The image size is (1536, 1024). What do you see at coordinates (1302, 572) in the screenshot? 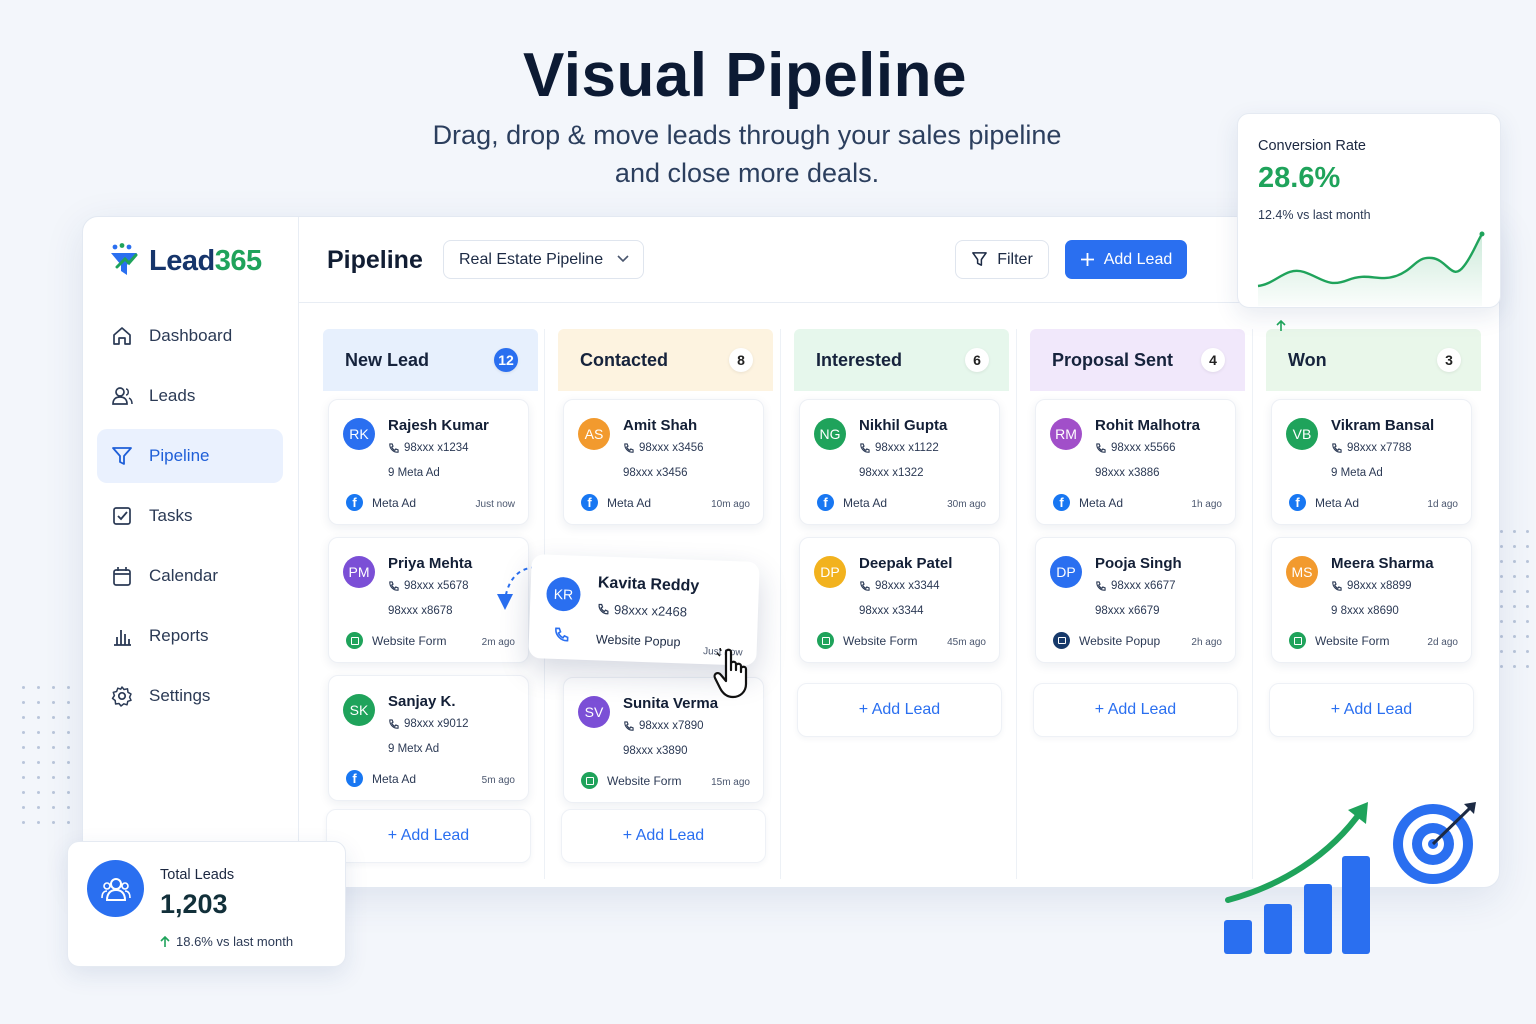
I see `avatar: MS` at bounding box center [1302, 572].